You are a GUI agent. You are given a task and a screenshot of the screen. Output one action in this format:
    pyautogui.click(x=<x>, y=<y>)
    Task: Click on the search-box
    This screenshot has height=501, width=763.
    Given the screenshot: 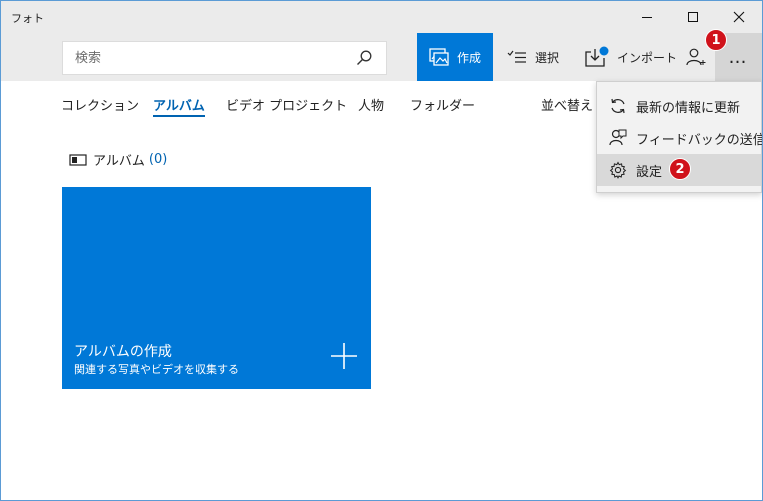 What is the action you would take?
    pyautogui.click(x=224, y=58)
    